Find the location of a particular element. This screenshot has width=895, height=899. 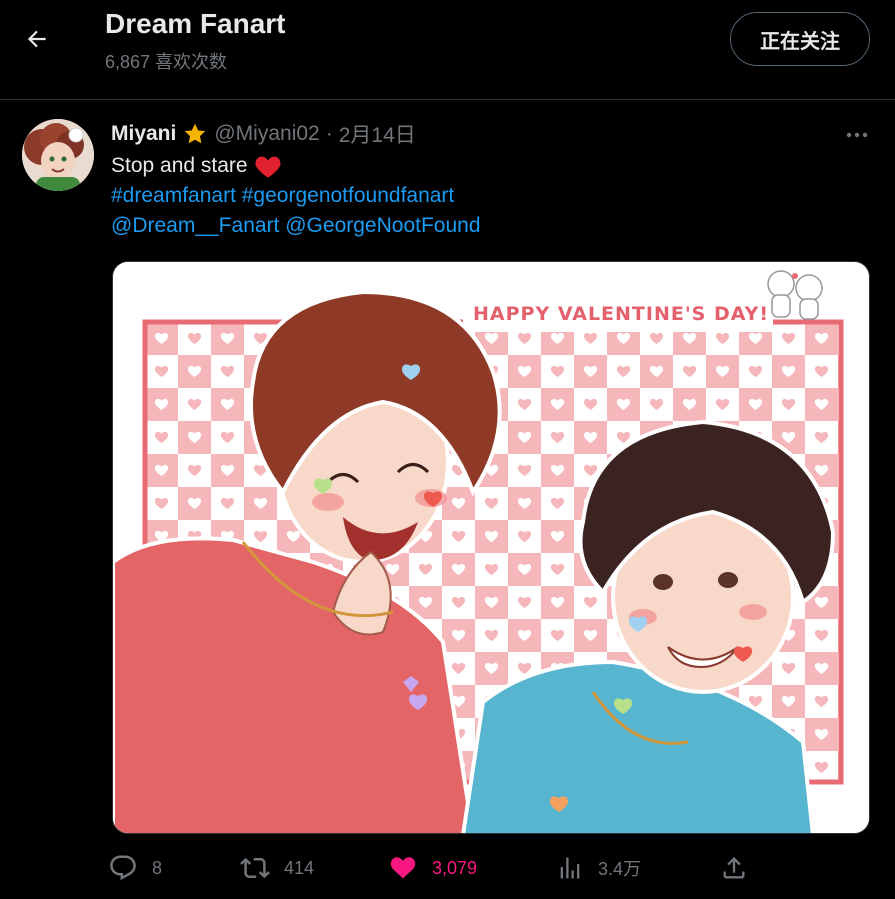

likes-count-subtitle: 6,867 喜欢次数 is located at coordinates (166, 62).